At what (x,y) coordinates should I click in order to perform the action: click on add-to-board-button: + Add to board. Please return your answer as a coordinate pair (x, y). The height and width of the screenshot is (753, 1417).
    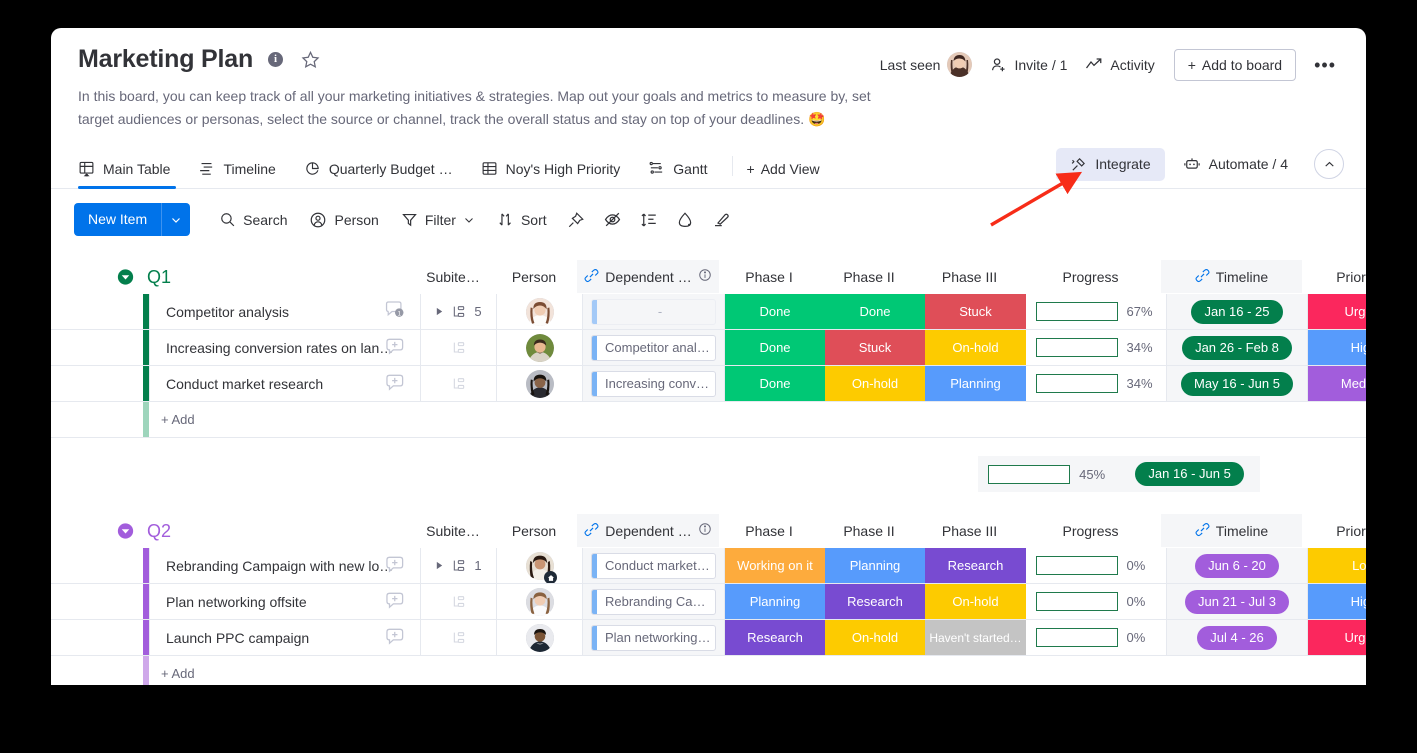
    Looking at the image, I should click on (1235, 64).